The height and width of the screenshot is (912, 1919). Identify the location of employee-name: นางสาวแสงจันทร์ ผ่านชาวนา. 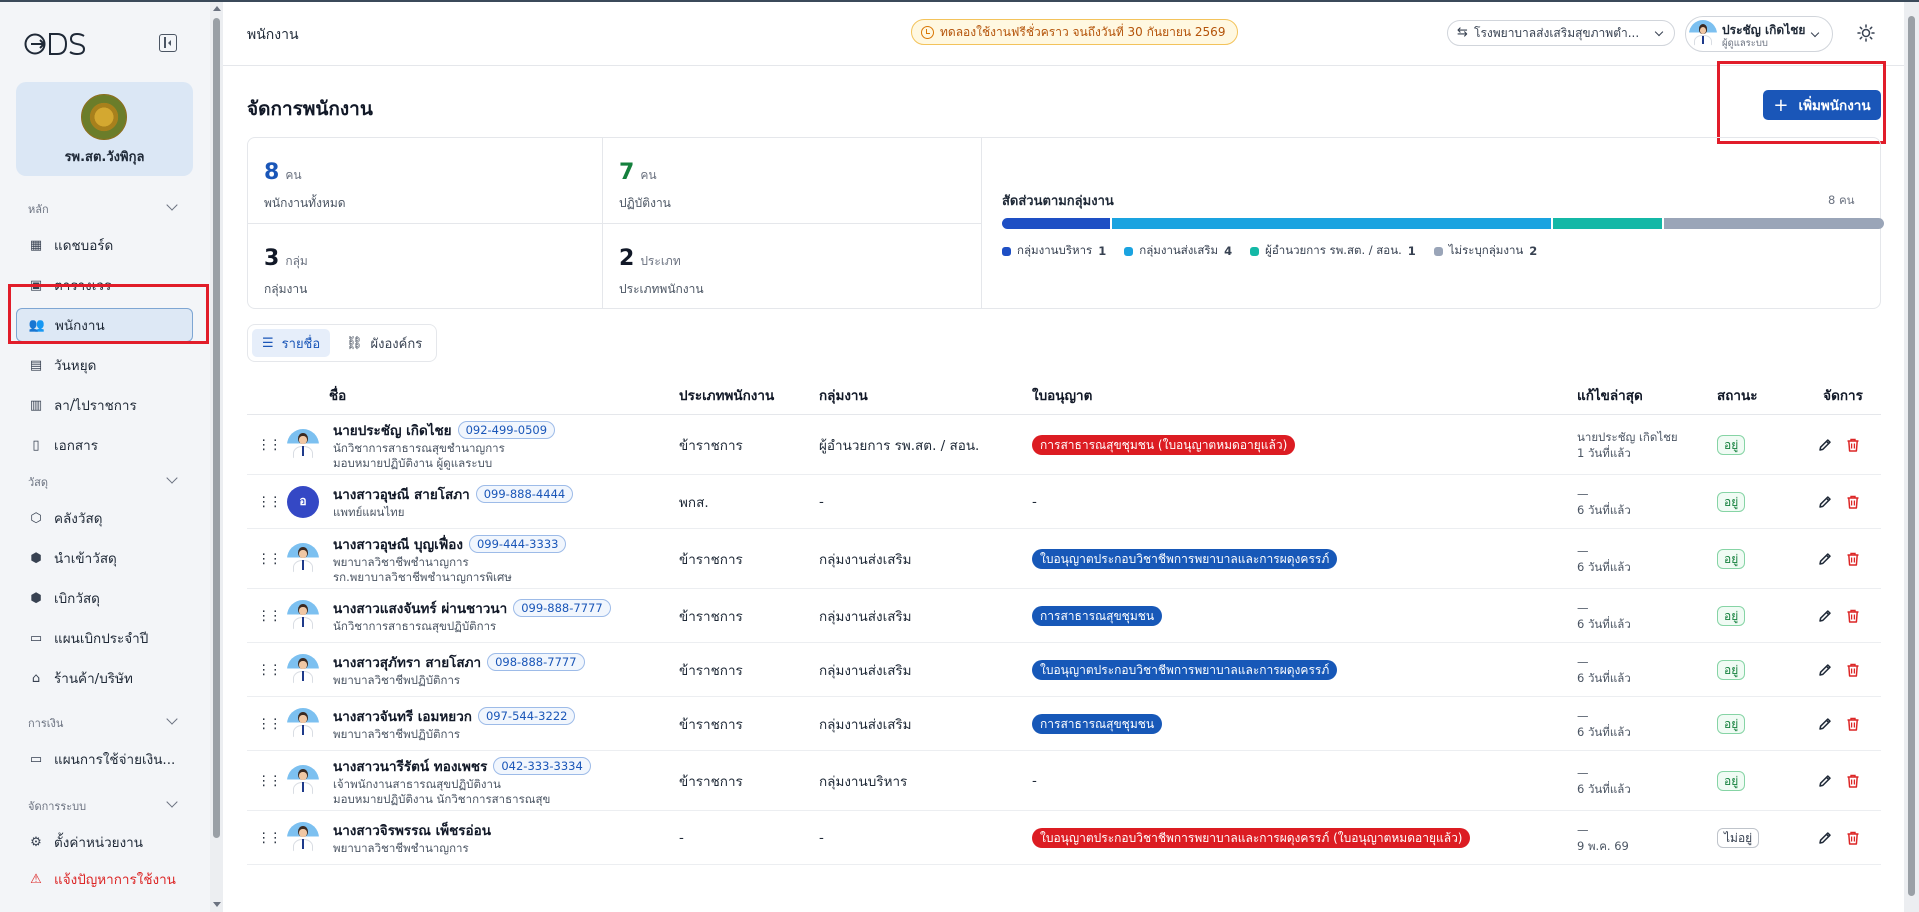
(420, 609).